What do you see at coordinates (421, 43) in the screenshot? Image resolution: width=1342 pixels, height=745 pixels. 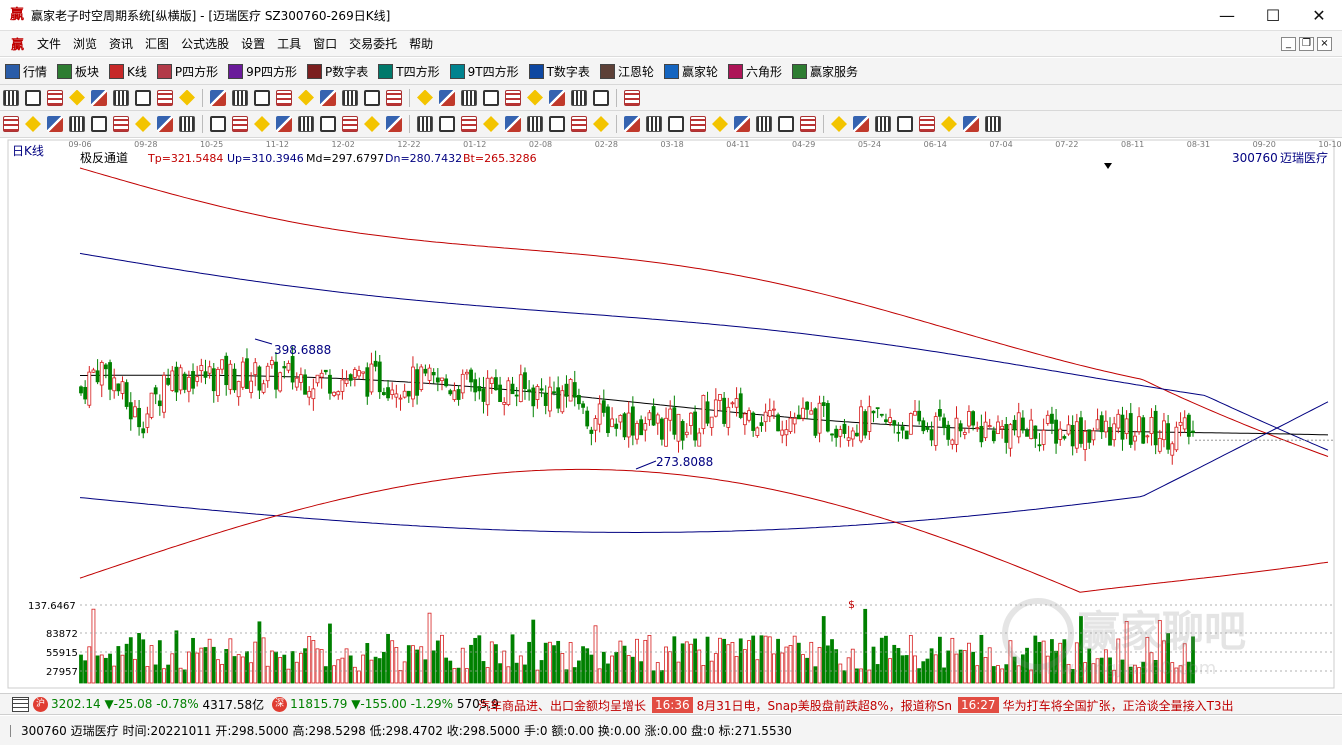 I see `menu-help: 帮助` at bounding box center [421, 43].